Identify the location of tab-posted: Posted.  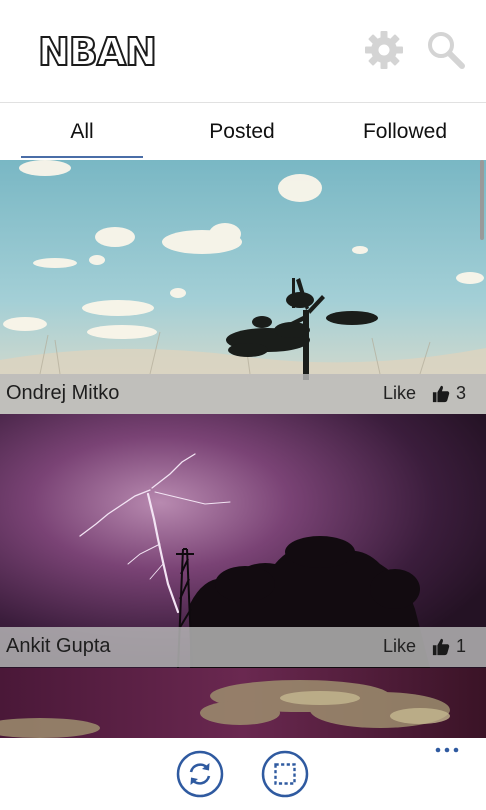
(242, 131).